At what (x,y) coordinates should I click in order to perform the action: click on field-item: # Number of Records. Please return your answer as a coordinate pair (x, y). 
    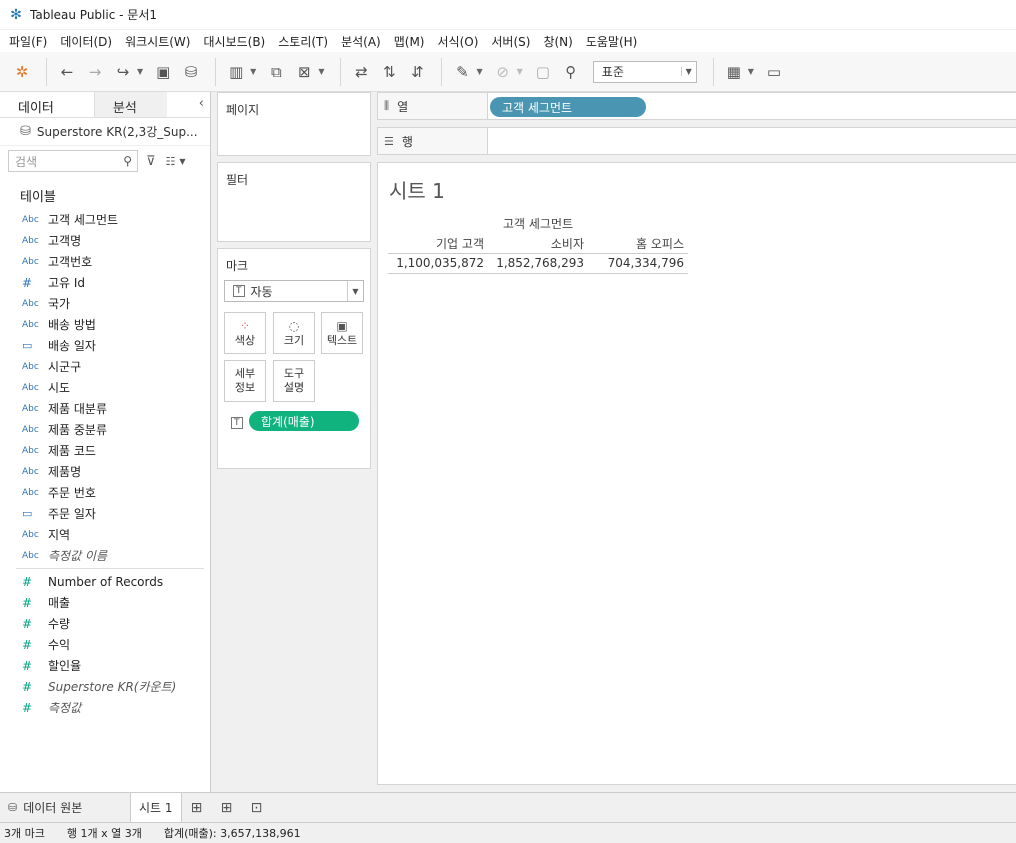
    Looking at the image, I should click on (105, 581).